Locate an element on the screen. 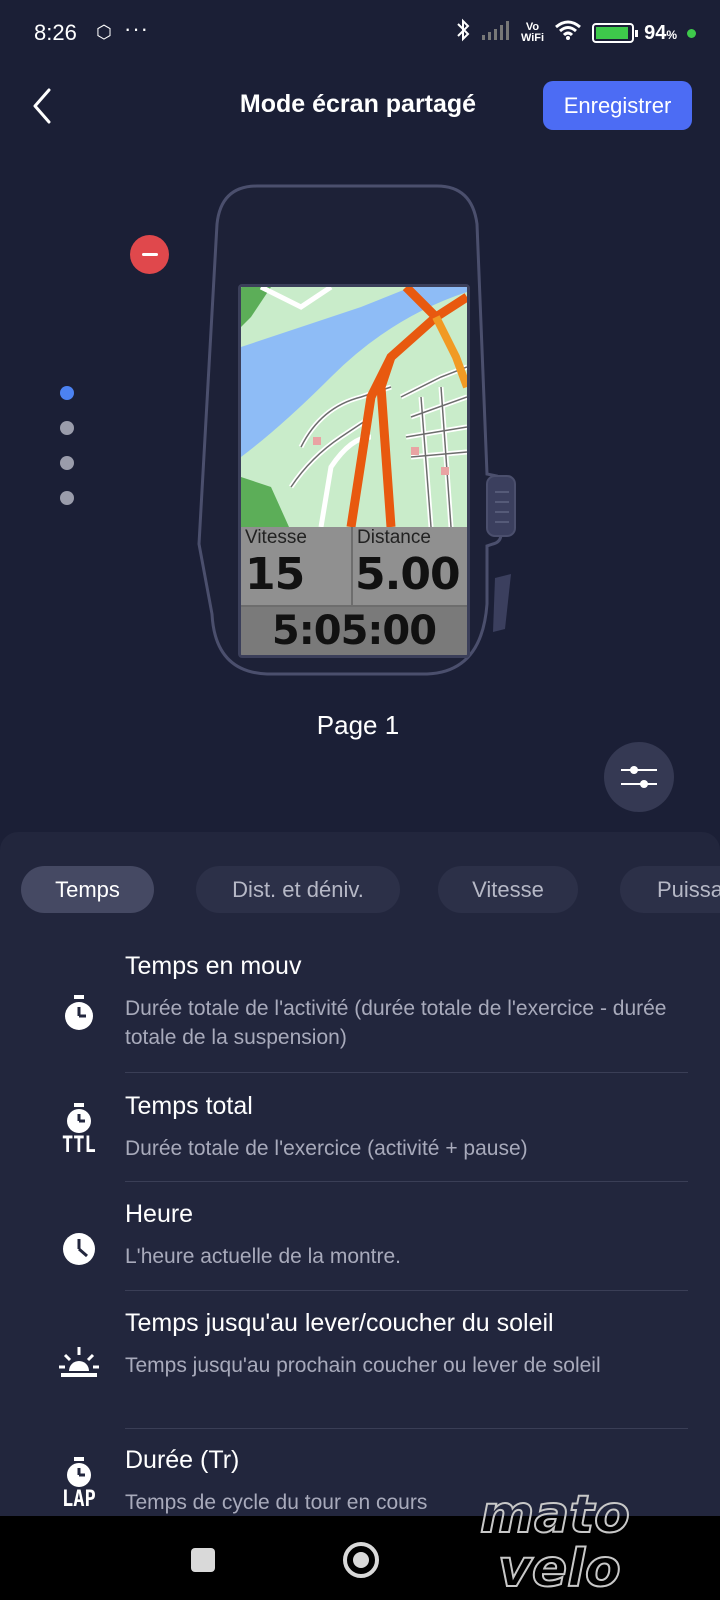 Image resolution: width=720 pixels, height=1600 pixels. distance-value: 5.00 is located at coordinates (408, 574).